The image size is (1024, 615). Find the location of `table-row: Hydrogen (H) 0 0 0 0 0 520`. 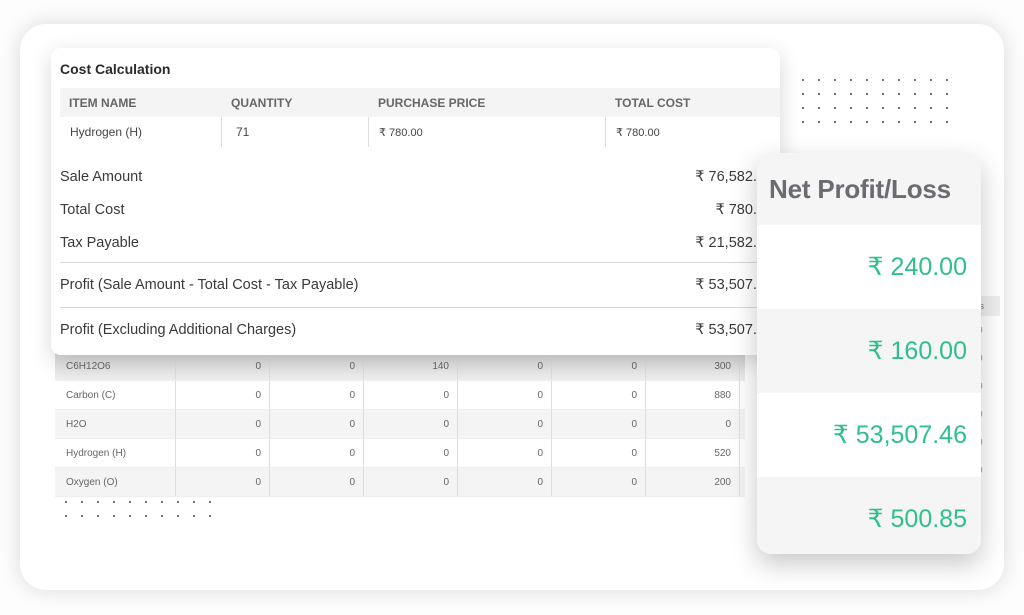

table-row: Hydrogen (H) 0 0 0 0 0 520 is located at coordinates (400, 453).